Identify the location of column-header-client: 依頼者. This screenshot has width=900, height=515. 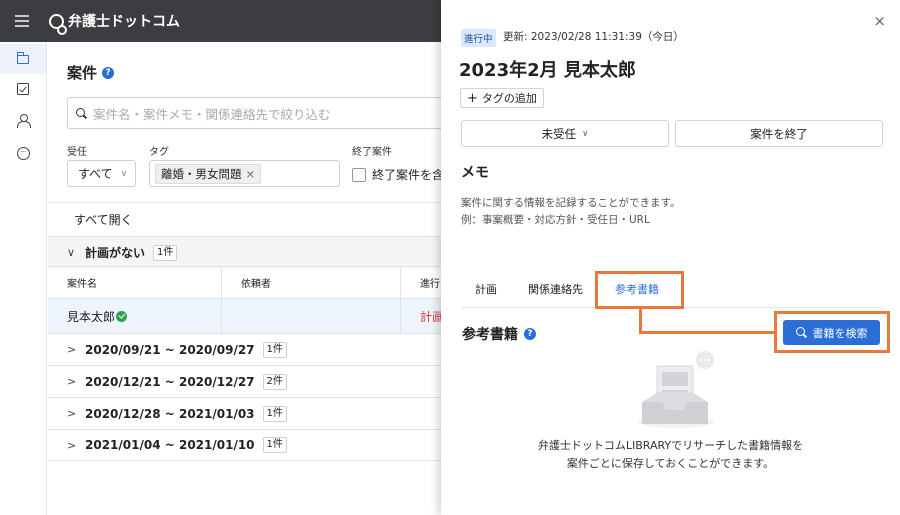
(310, 282).